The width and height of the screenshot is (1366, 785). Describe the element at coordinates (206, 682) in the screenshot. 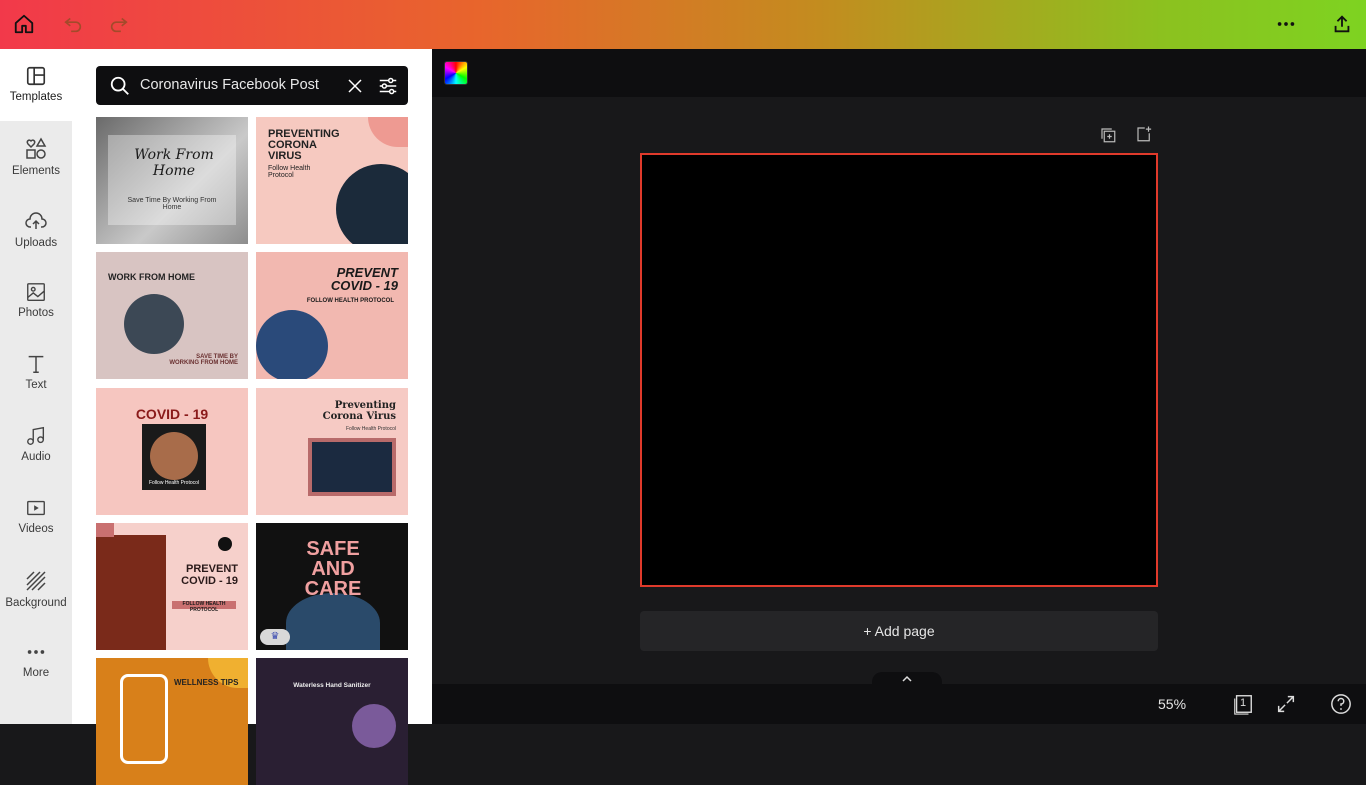

I see `template-title: WELLNESS TIPS` at that location.